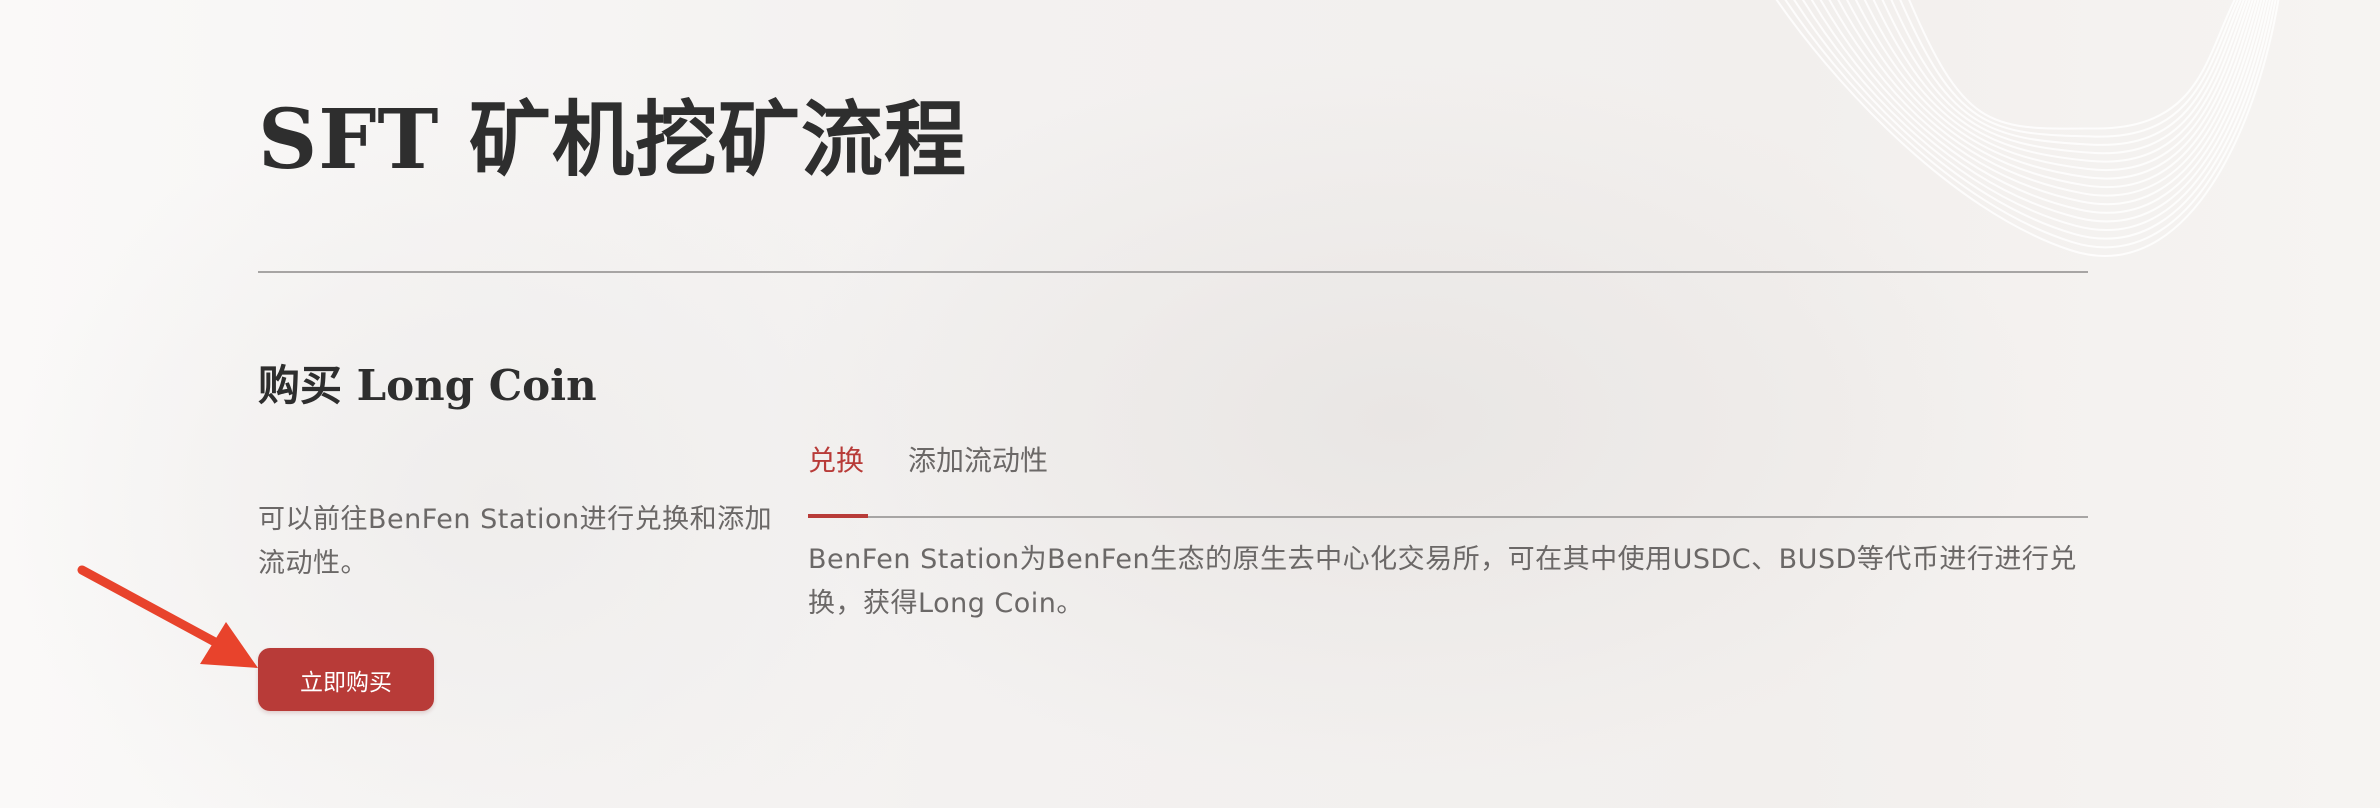  Describe the element at coordinates (836, 461) in the screenshot. I see `tab-swap: 兑换` at that location.